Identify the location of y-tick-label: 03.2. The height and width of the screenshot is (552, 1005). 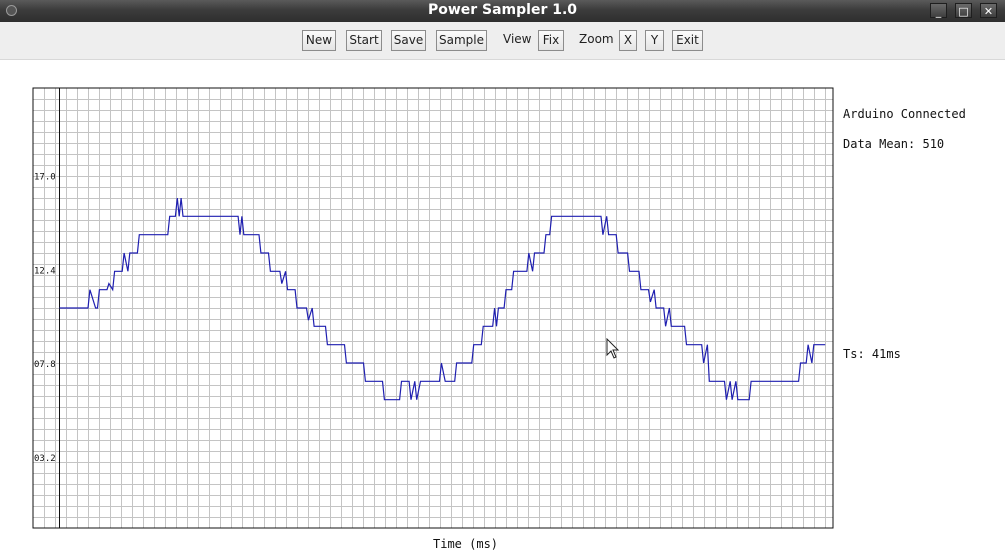
(45, 459).